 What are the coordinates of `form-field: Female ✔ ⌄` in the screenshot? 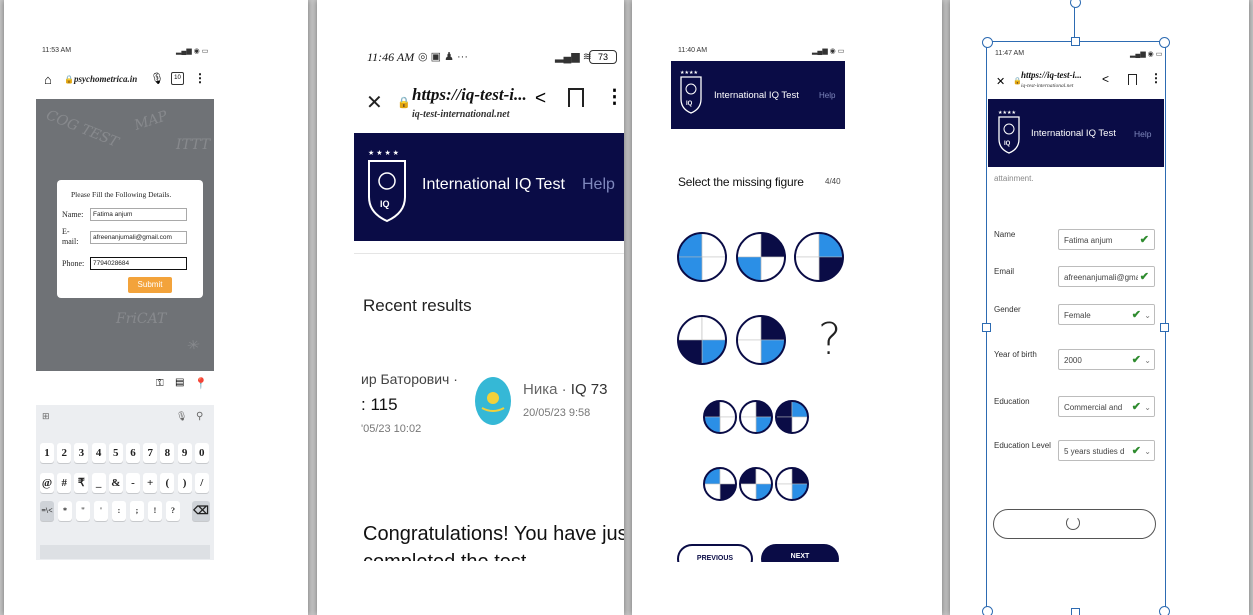 It's located at (1106, 314).